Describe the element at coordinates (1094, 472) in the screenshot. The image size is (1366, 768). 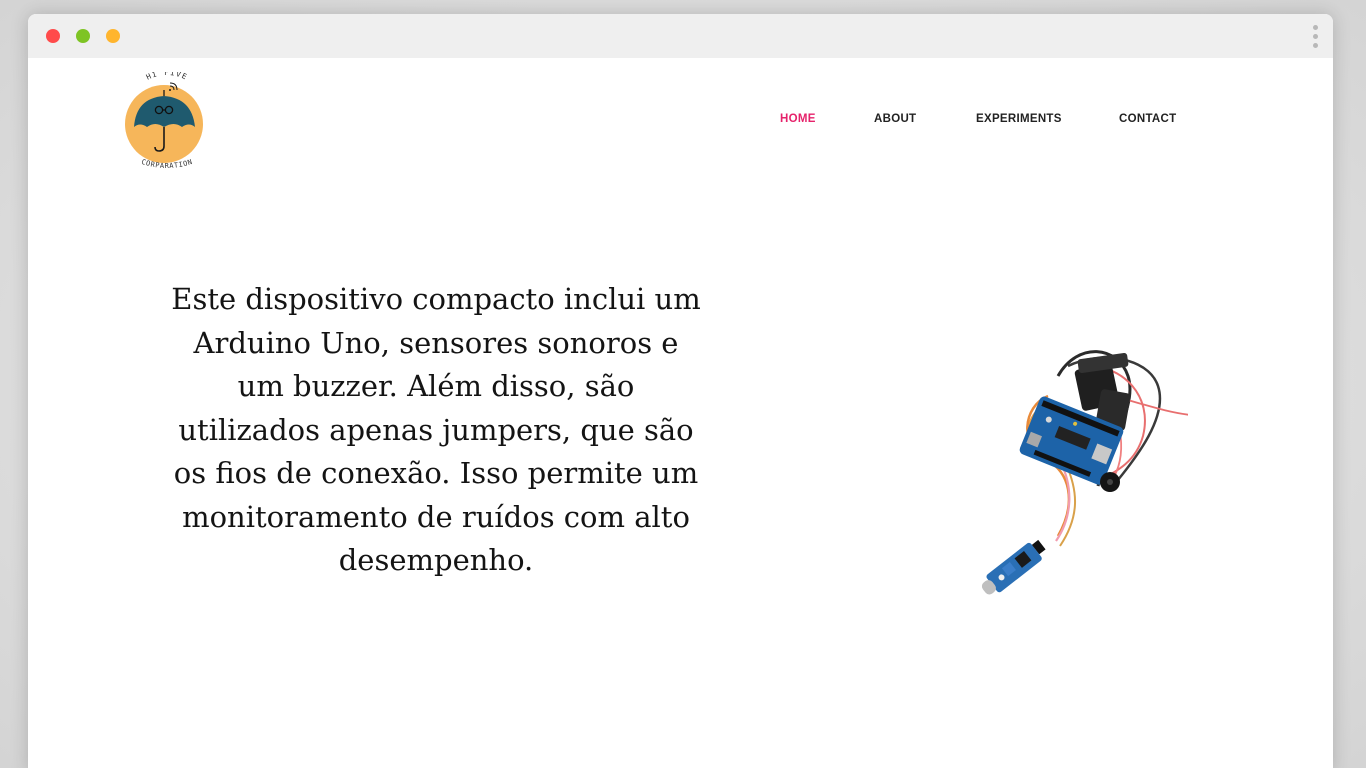
I see `arduino-board-icon` at that location.